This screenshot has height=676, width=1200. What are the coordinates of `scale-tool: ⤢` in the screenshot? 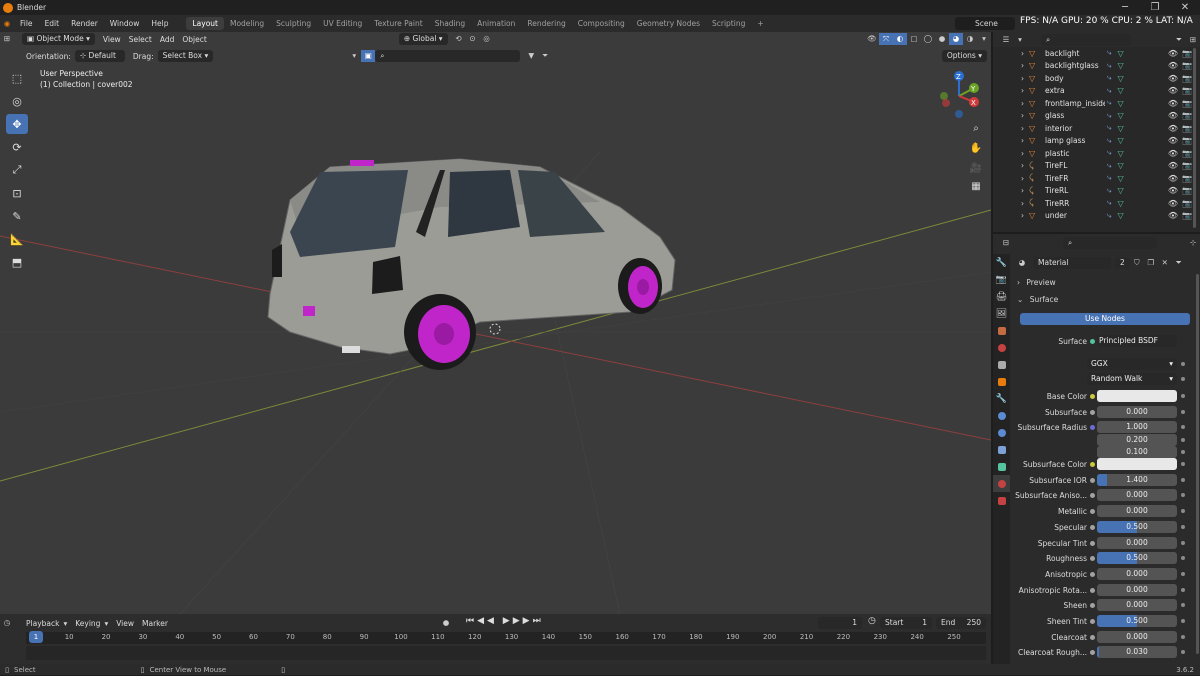 It's located at (17, 170).